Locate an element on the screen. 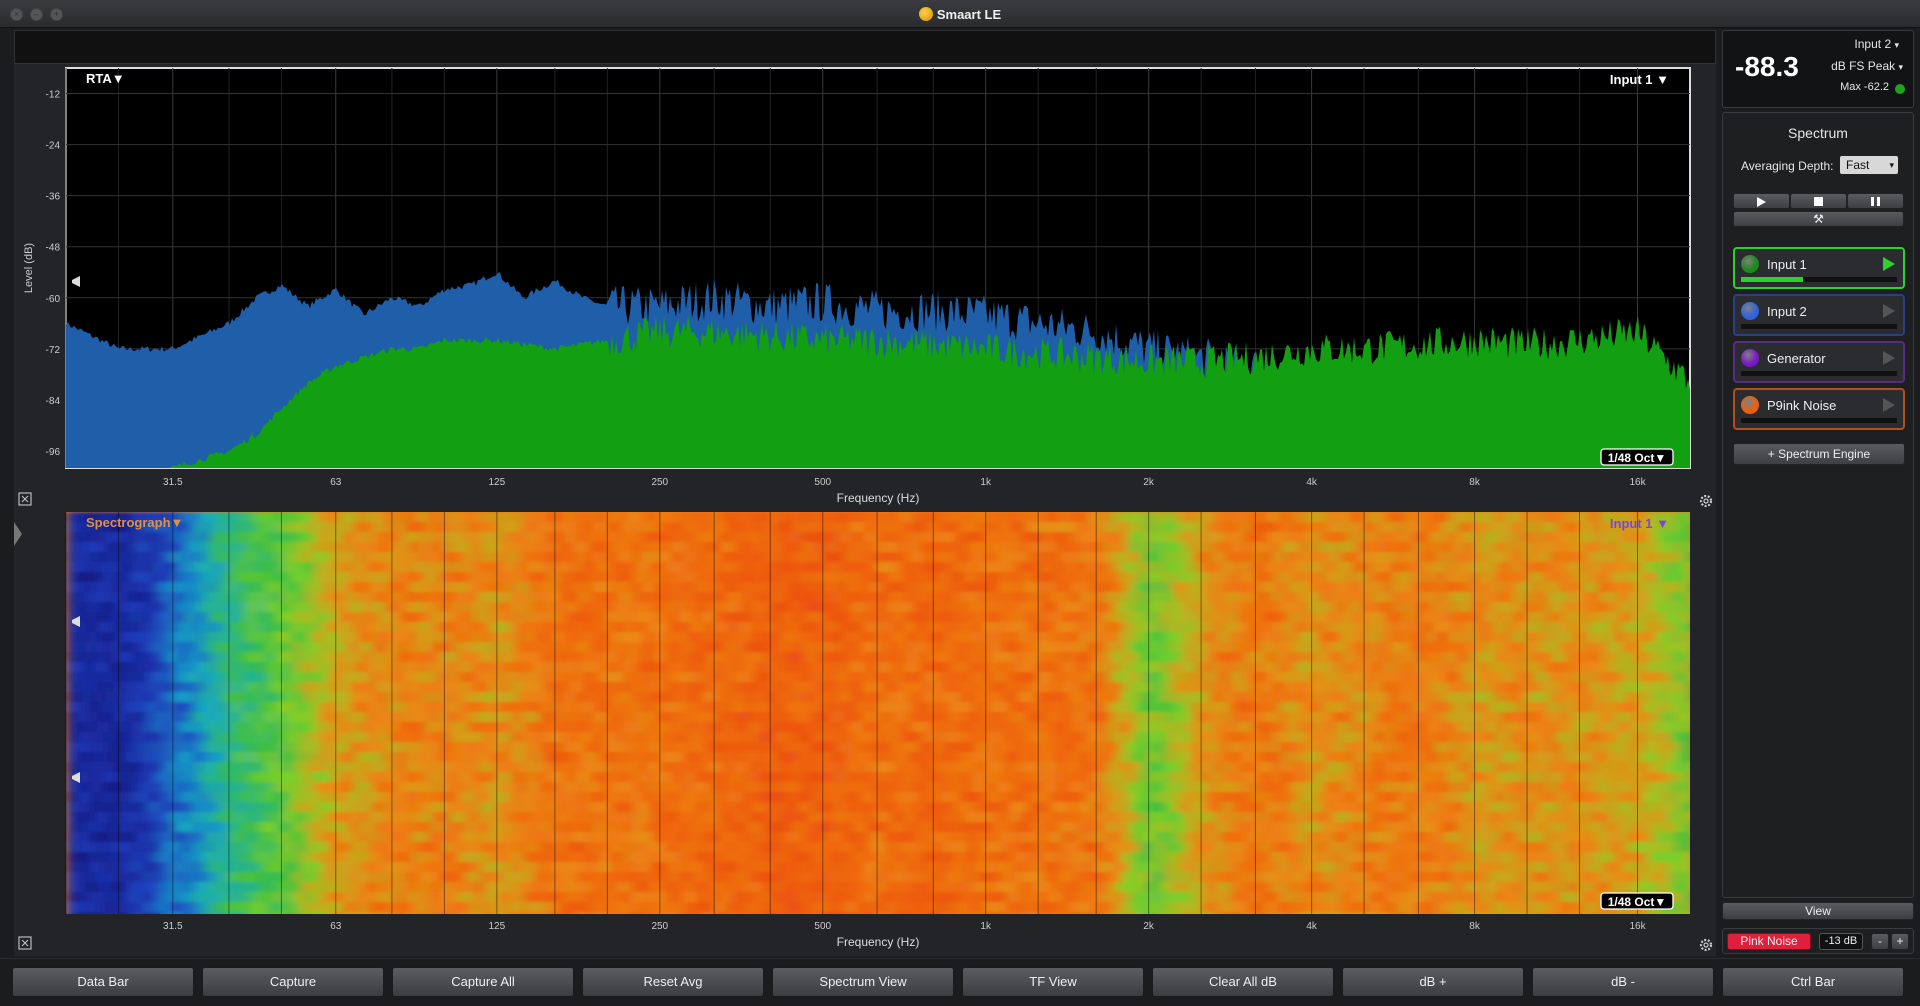 The image size is (1920, 1006). rta-resolution-label: 1/48 Oct▼ is located at coordinates (1637, 458).